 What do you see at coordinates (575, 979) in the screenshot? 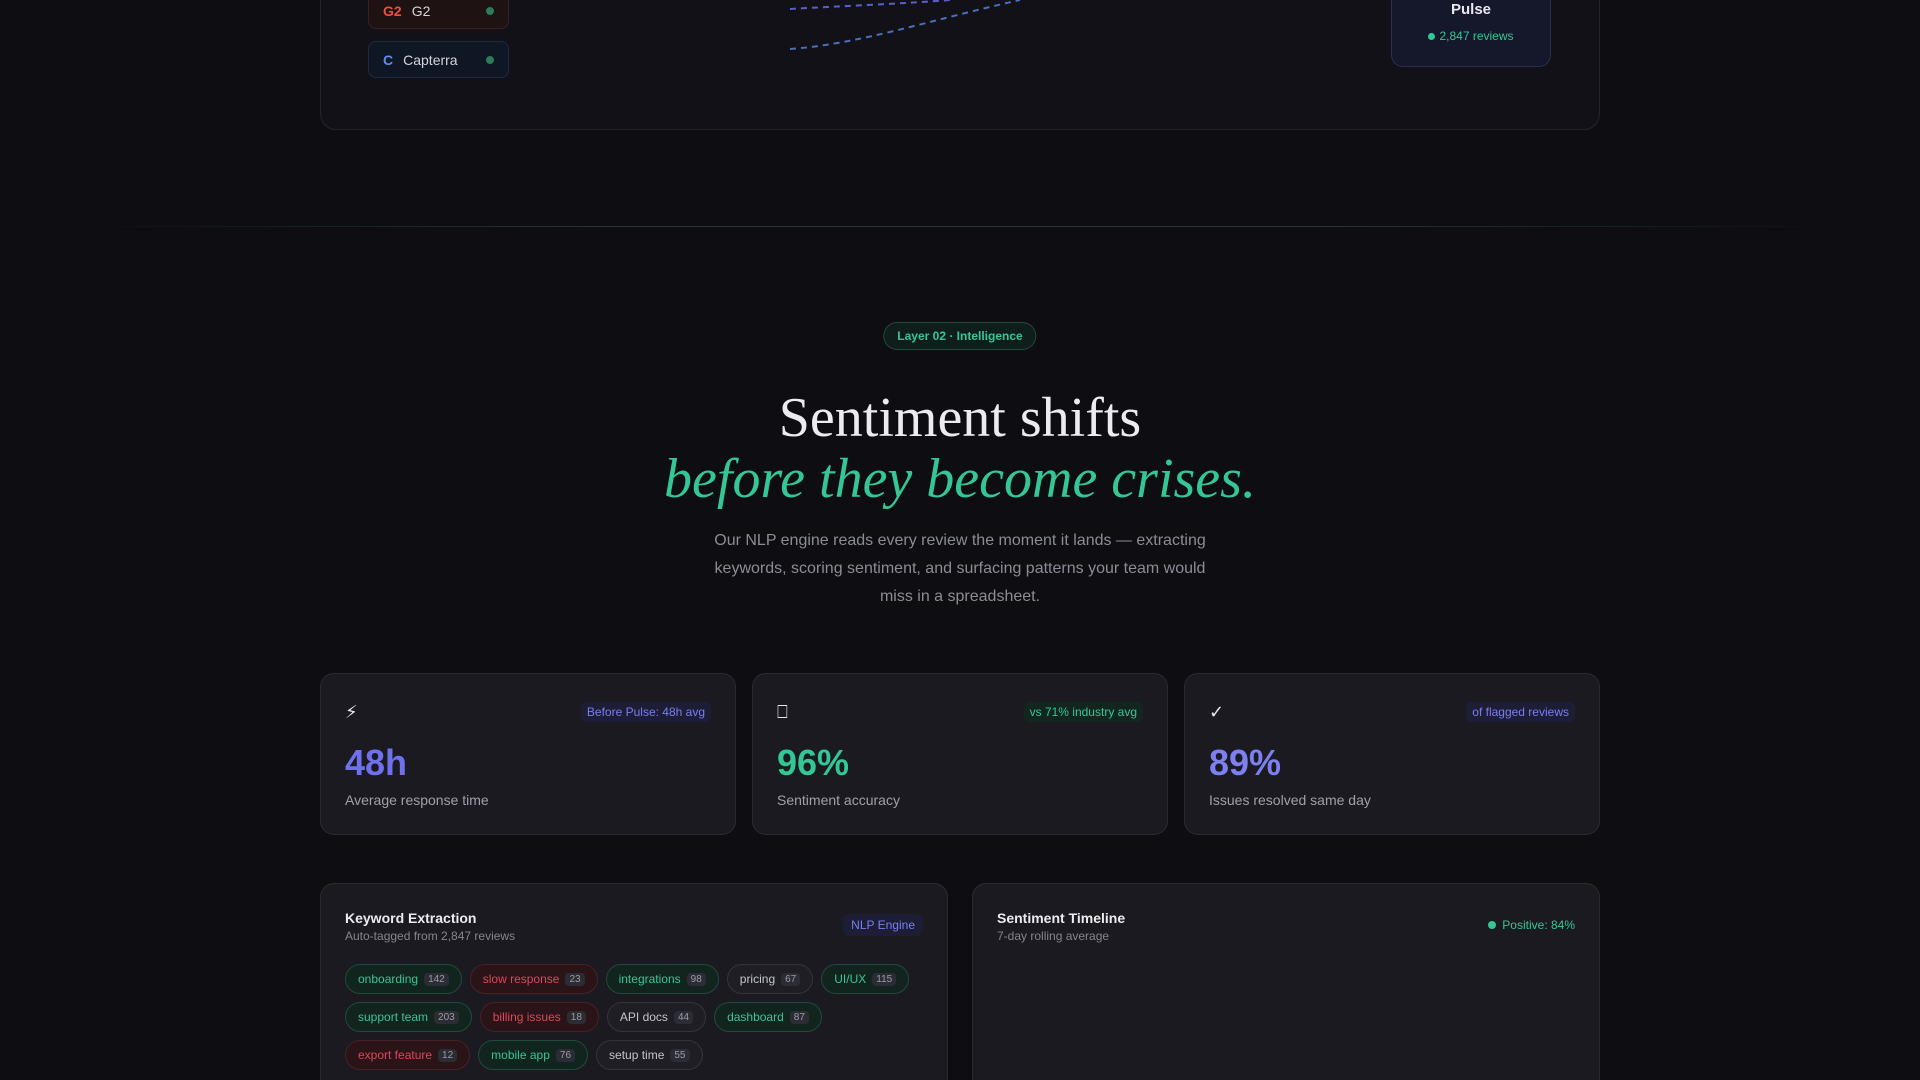
I see `keyword-tag-count: 23` at bounding box center [575, 979].